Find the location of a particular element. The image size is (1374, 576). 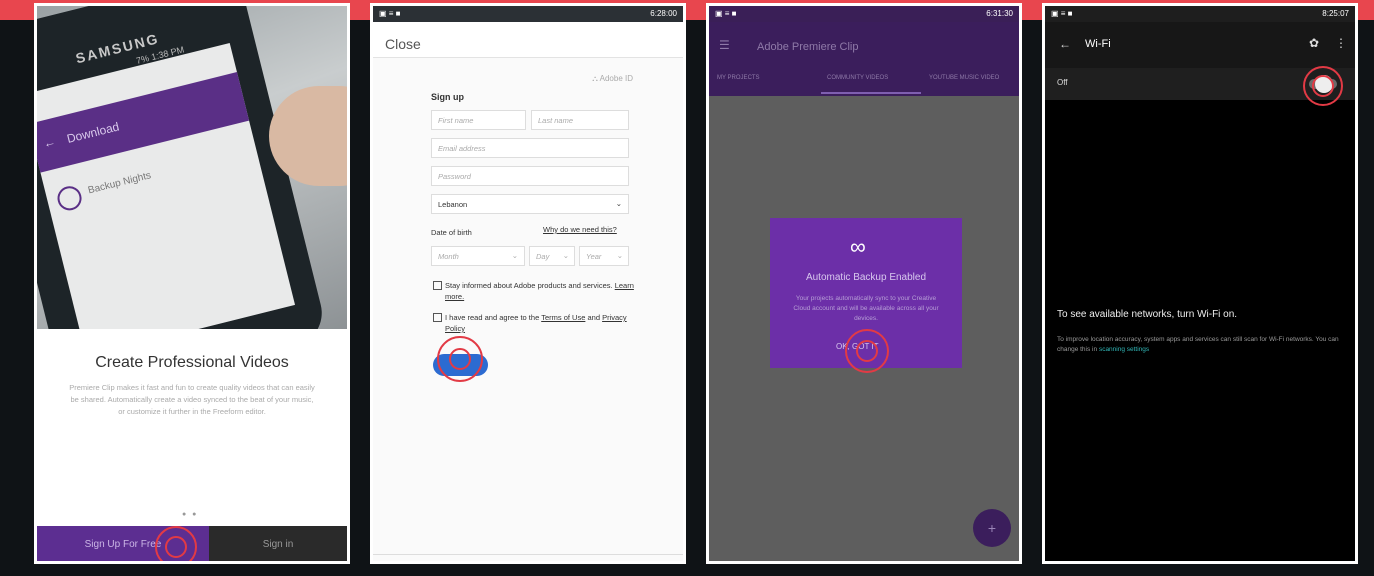

year-value: Year is located at coordinates (594, 256).